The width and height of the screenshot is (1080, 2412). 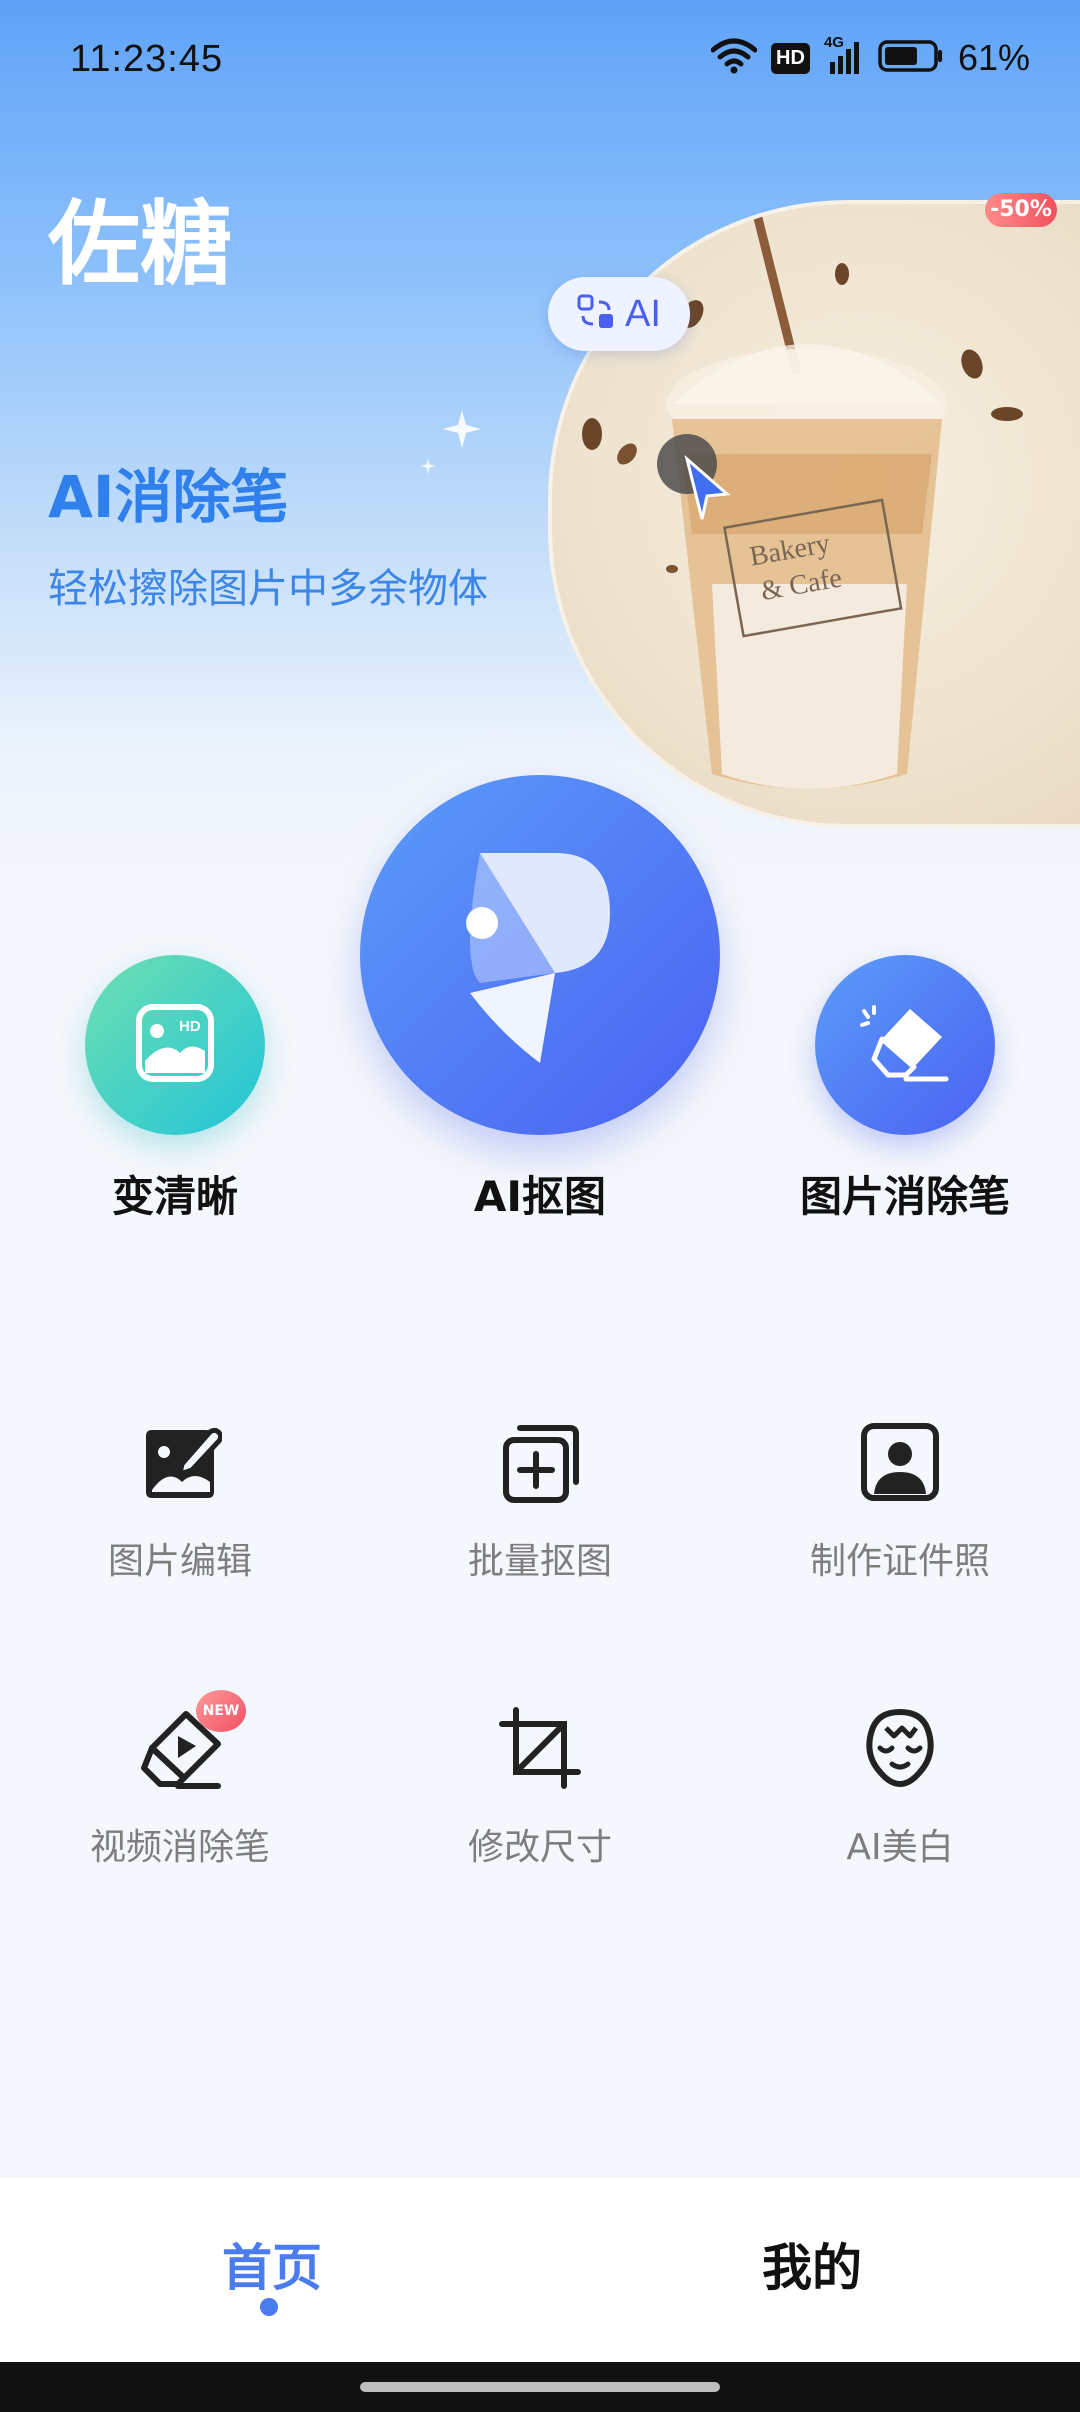 What do you see at coordinates (540, 1196) in the screenshot?
I see `tool-ai-cutout-label: AI抠图` at bounding box center [540, 1196].